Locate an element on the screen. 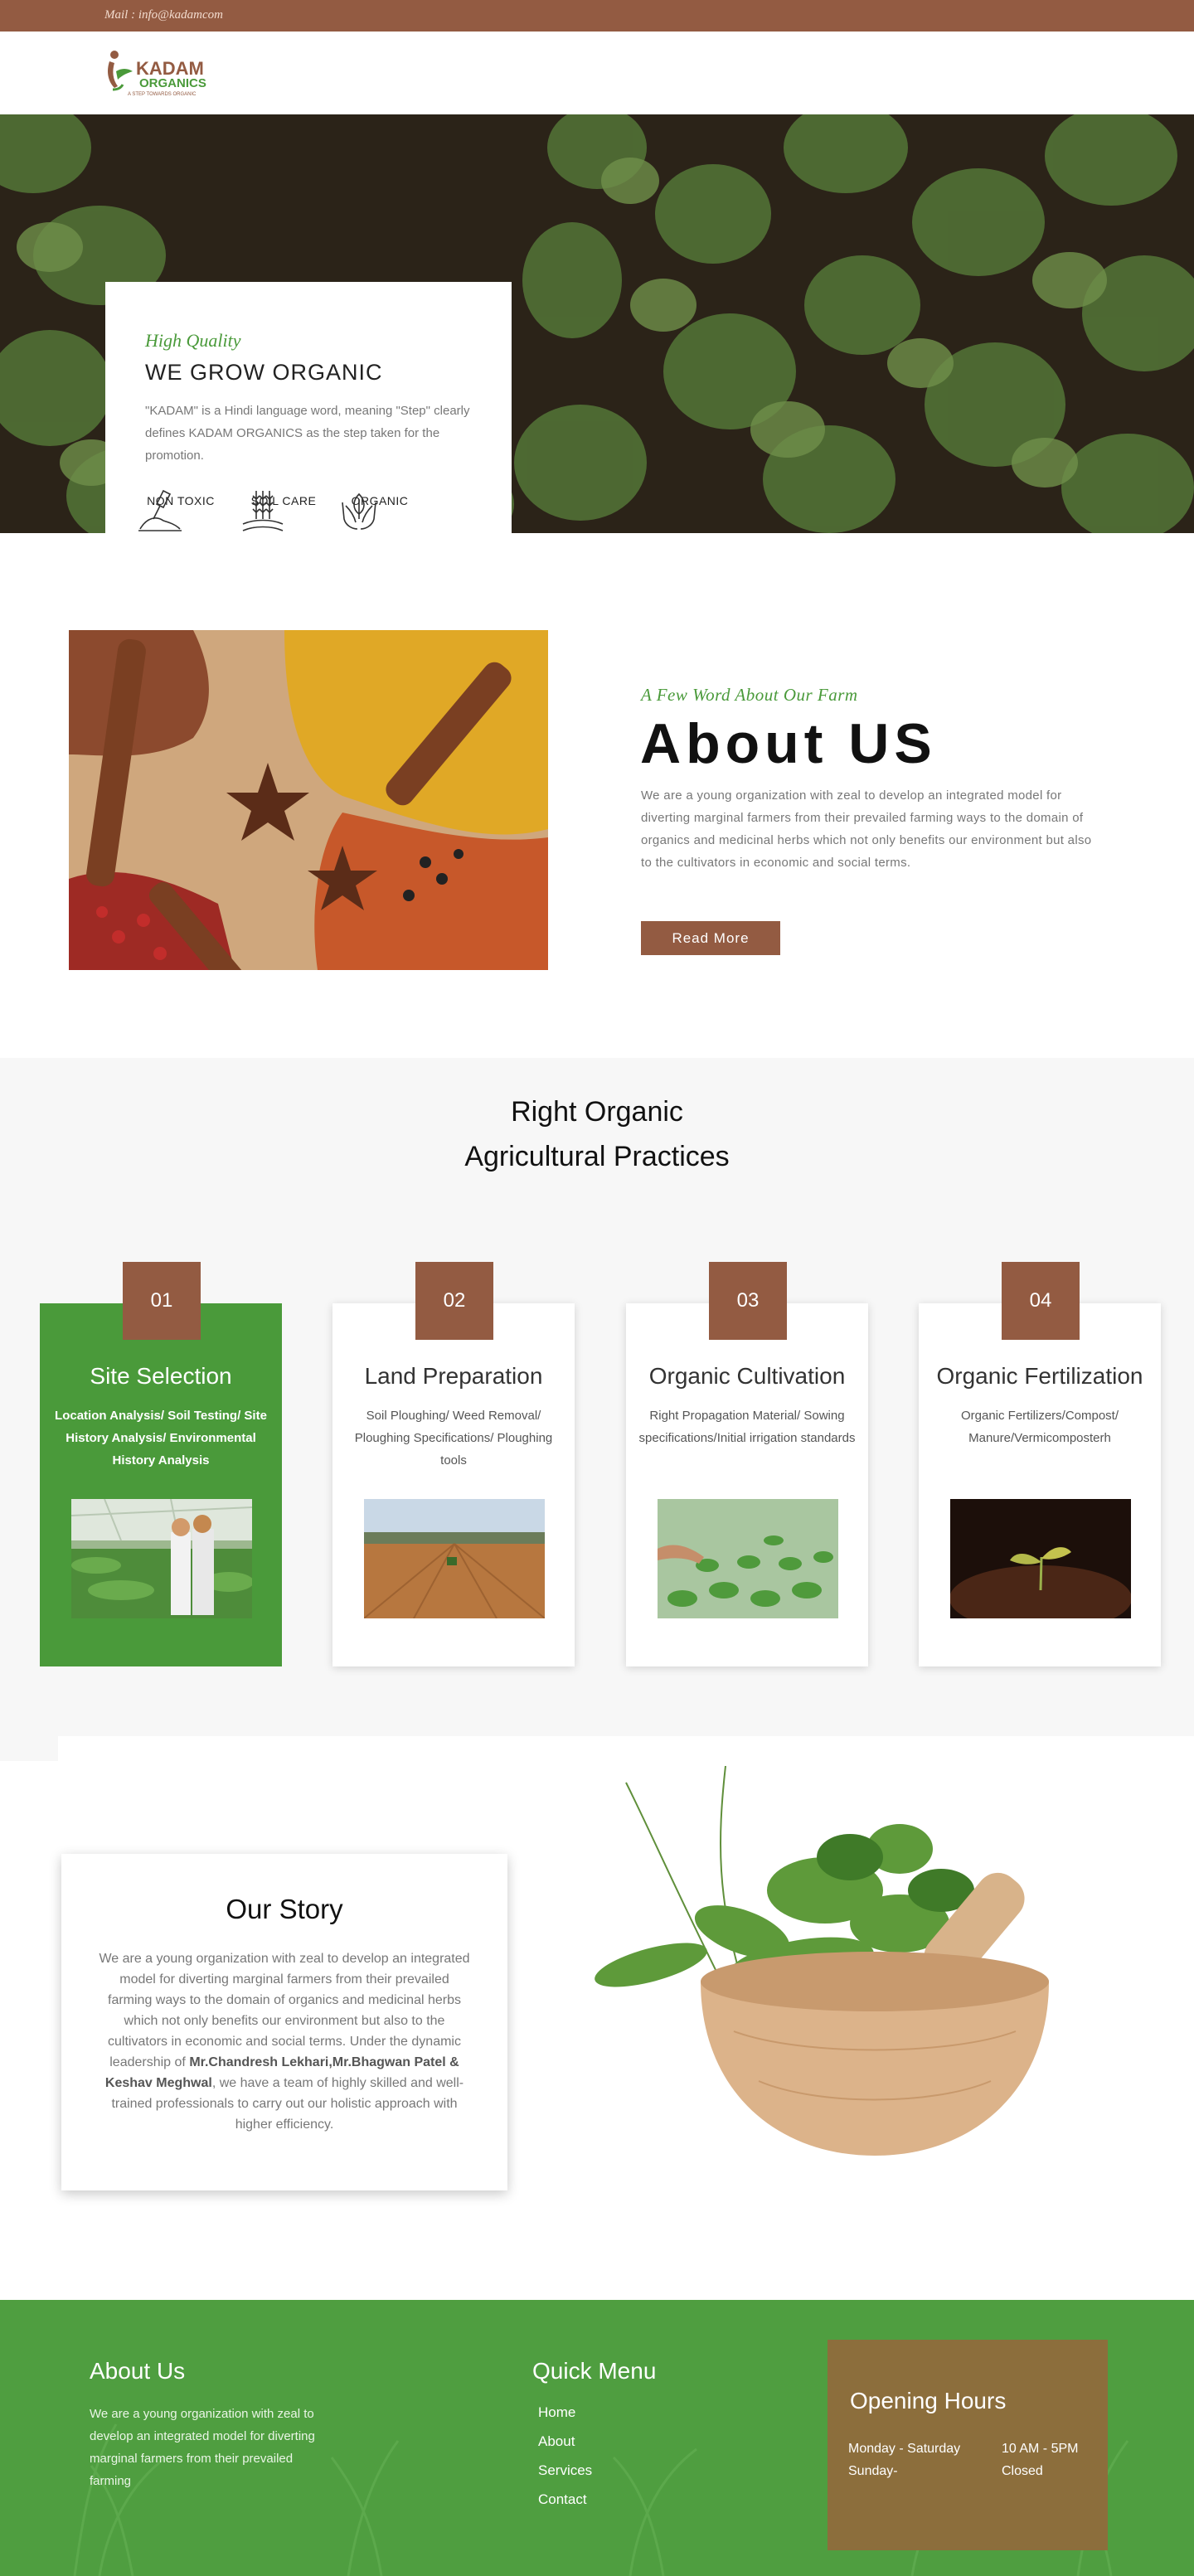 The image size is (1194, 2576). practices-heading-line2: Agricultural Practices is located at coordinates (597, 1156).